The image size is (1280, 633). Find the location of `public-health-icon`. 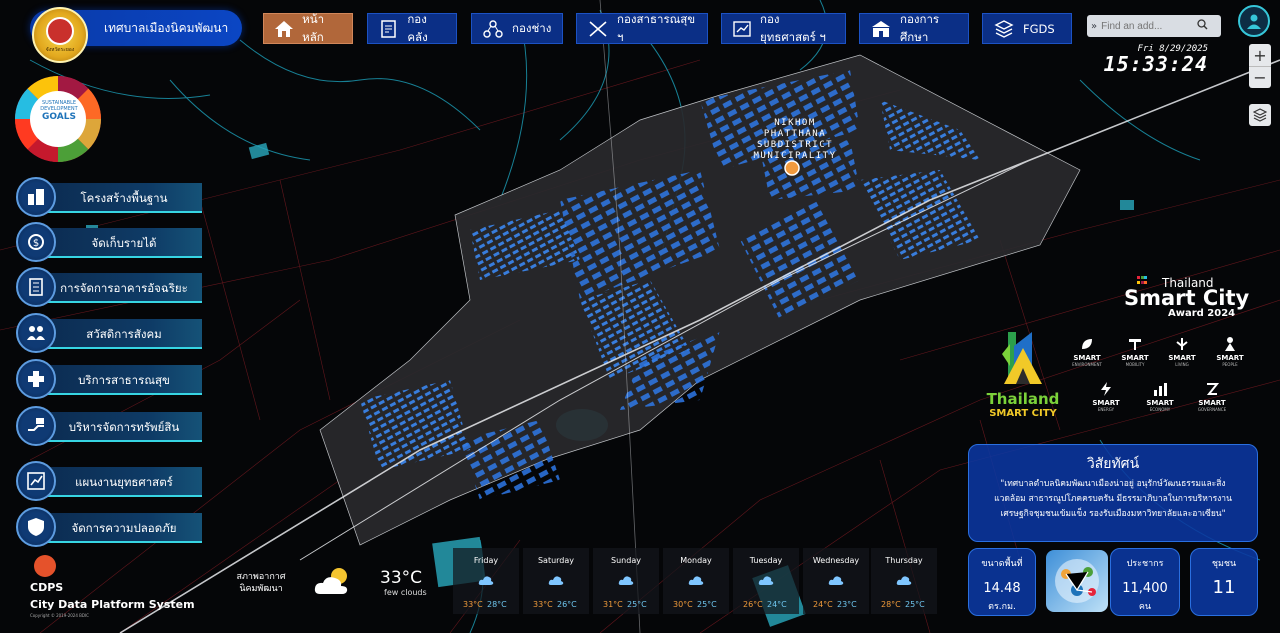

public-health-icon is located at coordinates (36, 379).